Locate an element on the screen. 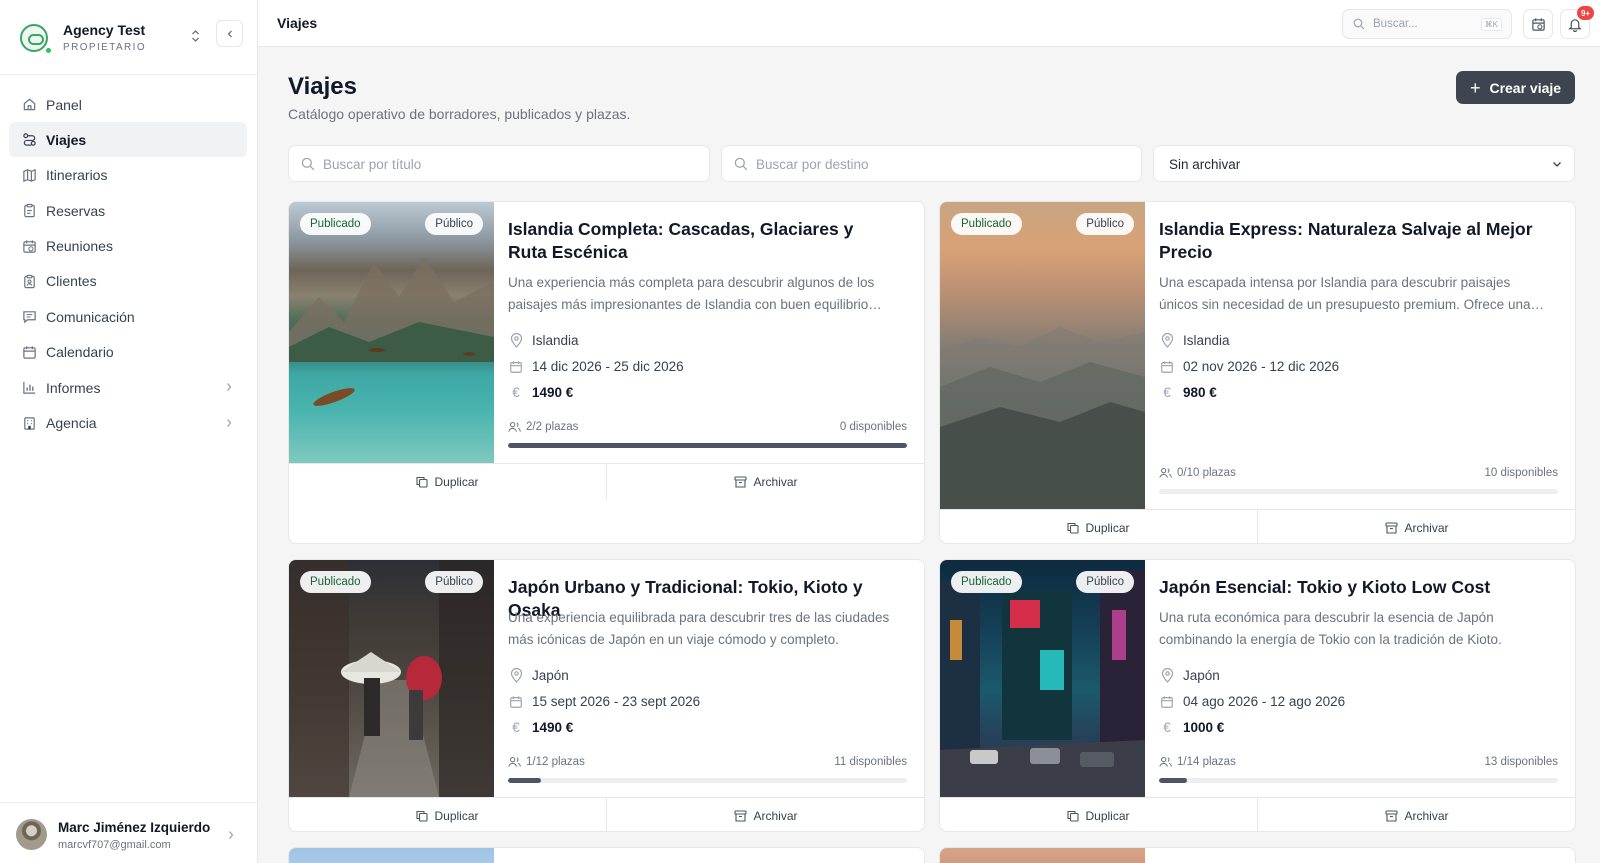 This screenshot has width=1600, height=863. sidebar-item-panel: Panel is located at coordinates (128, 104).